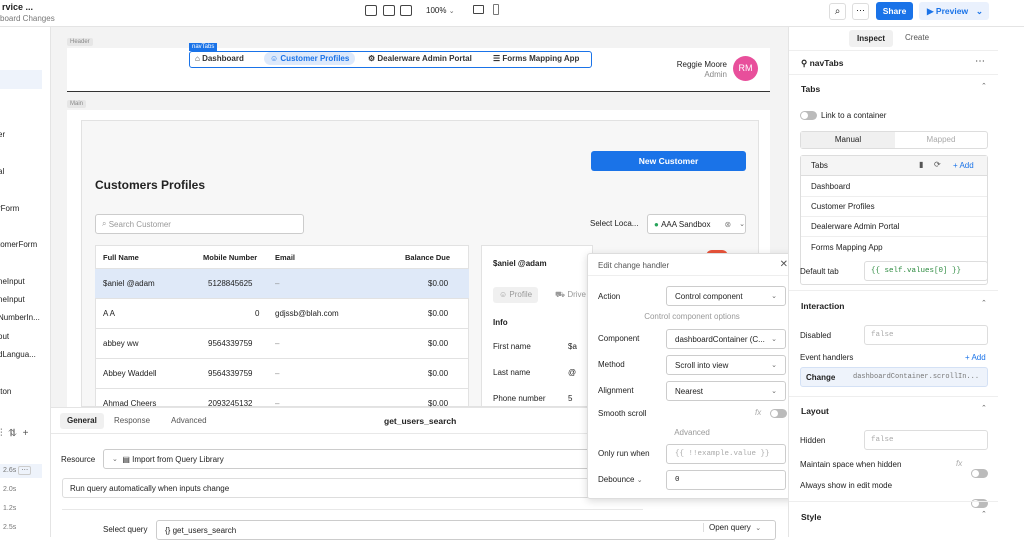 The image size is (1024, 540). Describe the element at coordinates (810, 89) in the screenshot. I see `tabs-section-title: Tabs` at that location.